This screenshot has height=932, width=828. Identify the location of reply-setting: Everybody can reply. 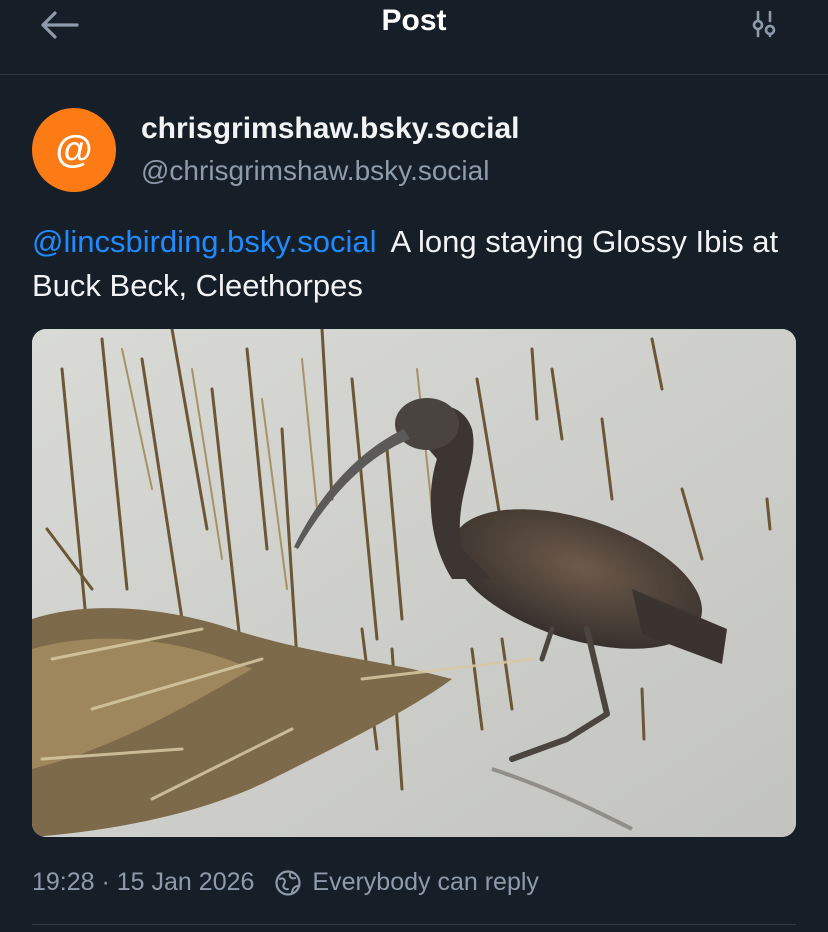
(406, 882).